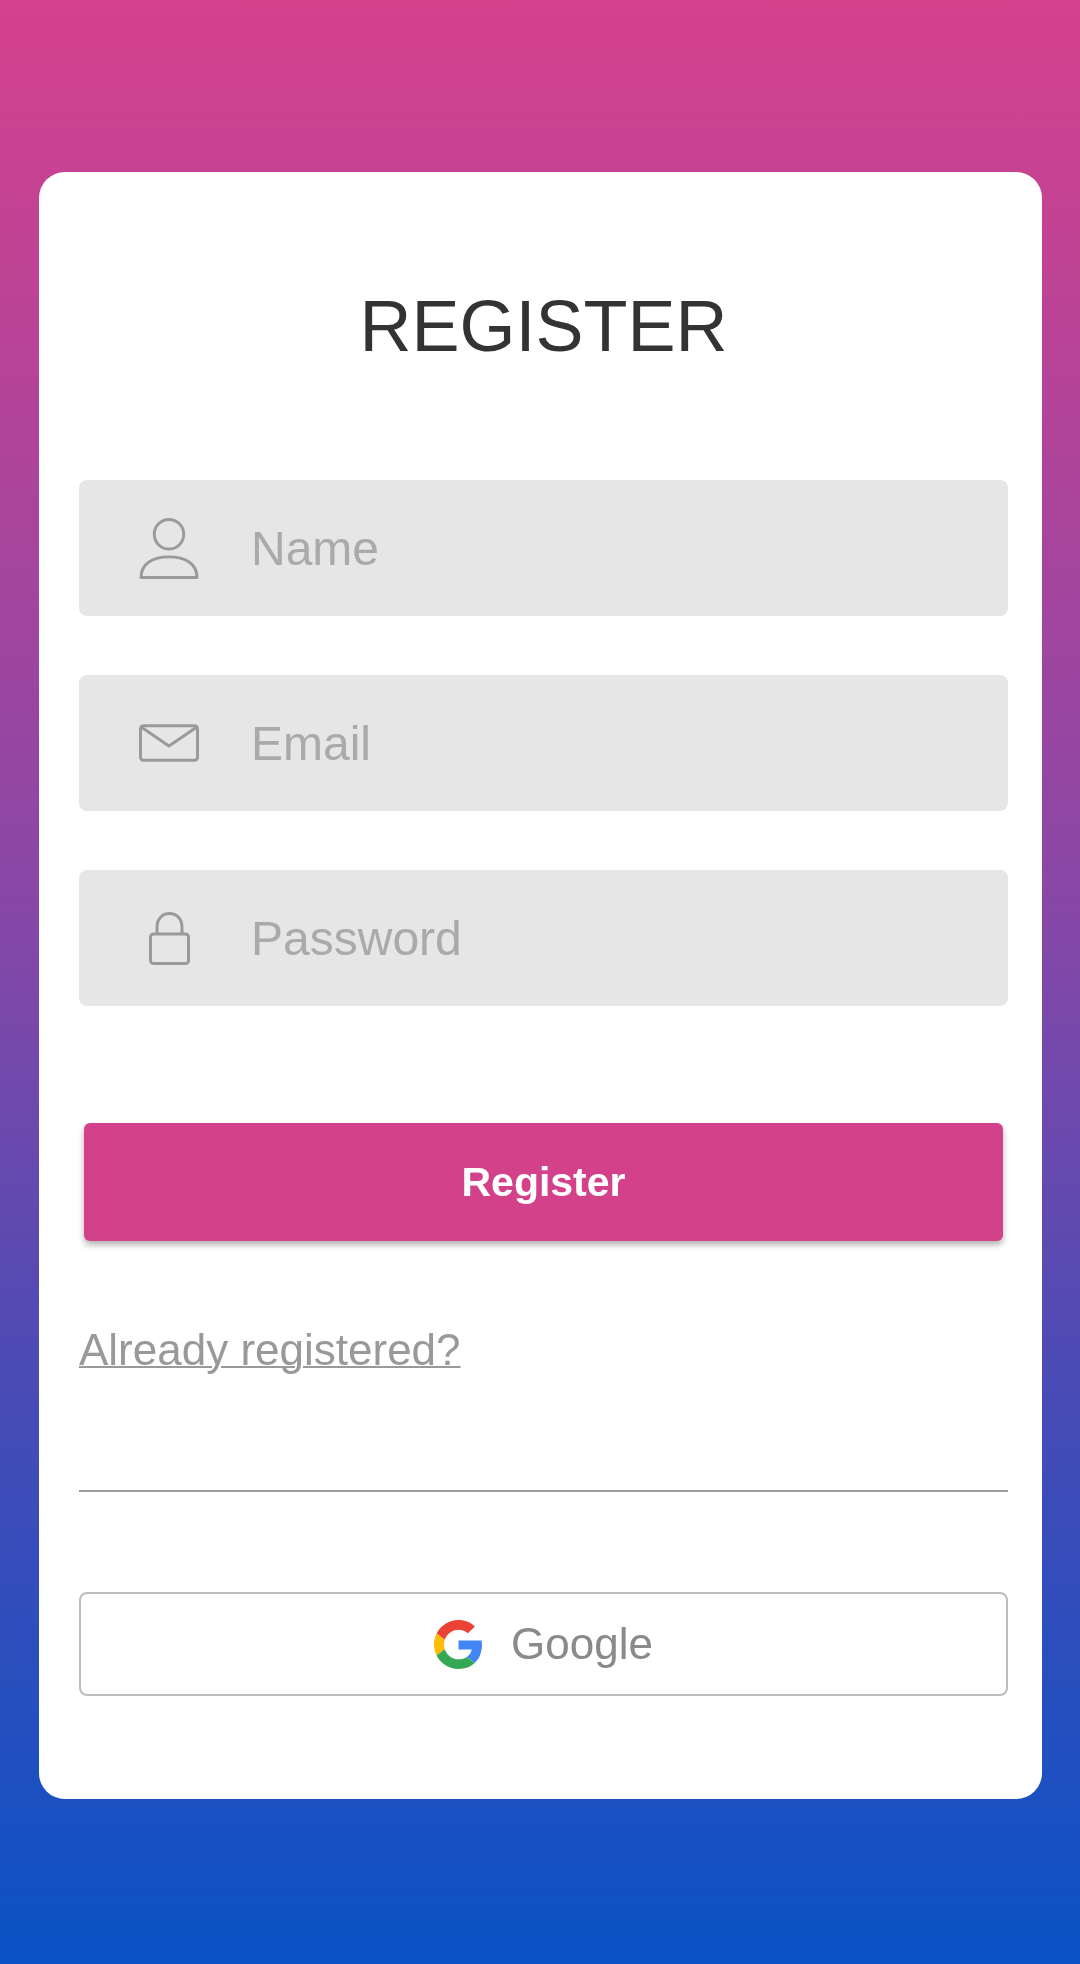 This screenshot has height=1964, width=1080. I want to click on register-title: REGISTER, so click(543, 326).